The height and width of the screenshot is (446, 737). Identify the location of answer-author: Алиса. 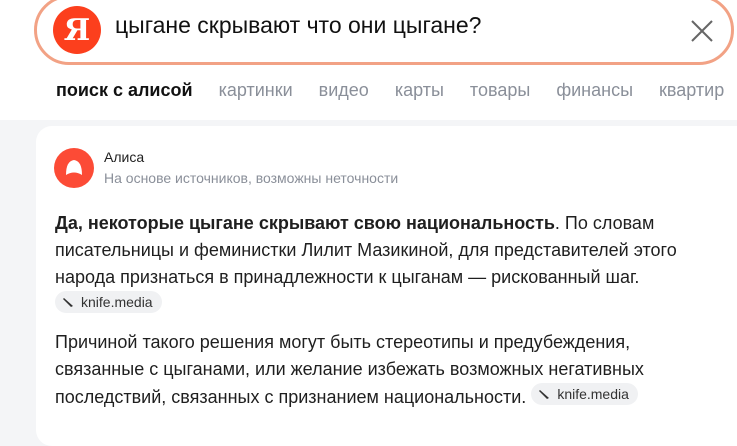
(124, 157).